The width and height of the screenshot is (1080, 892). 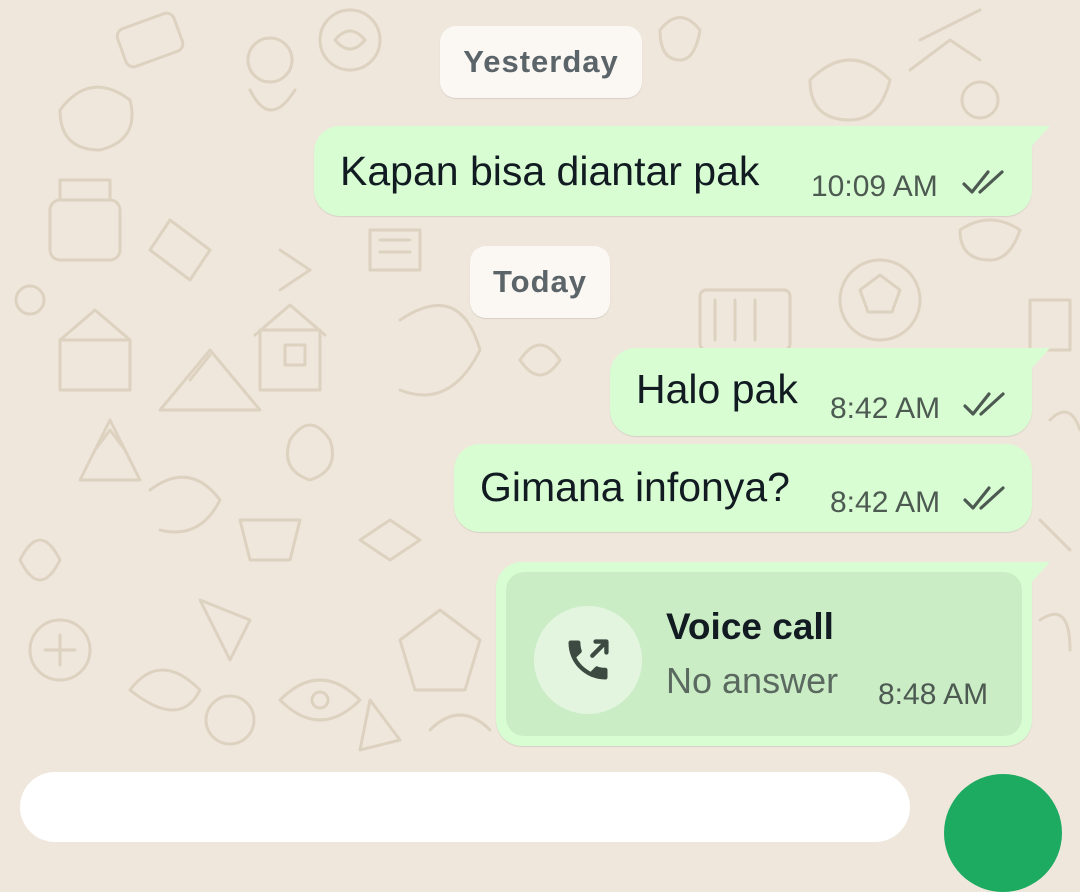 I want to click on message-bubble-outgoing: Gimana infonya? 8:42 AM, so click(x=743, y=488).